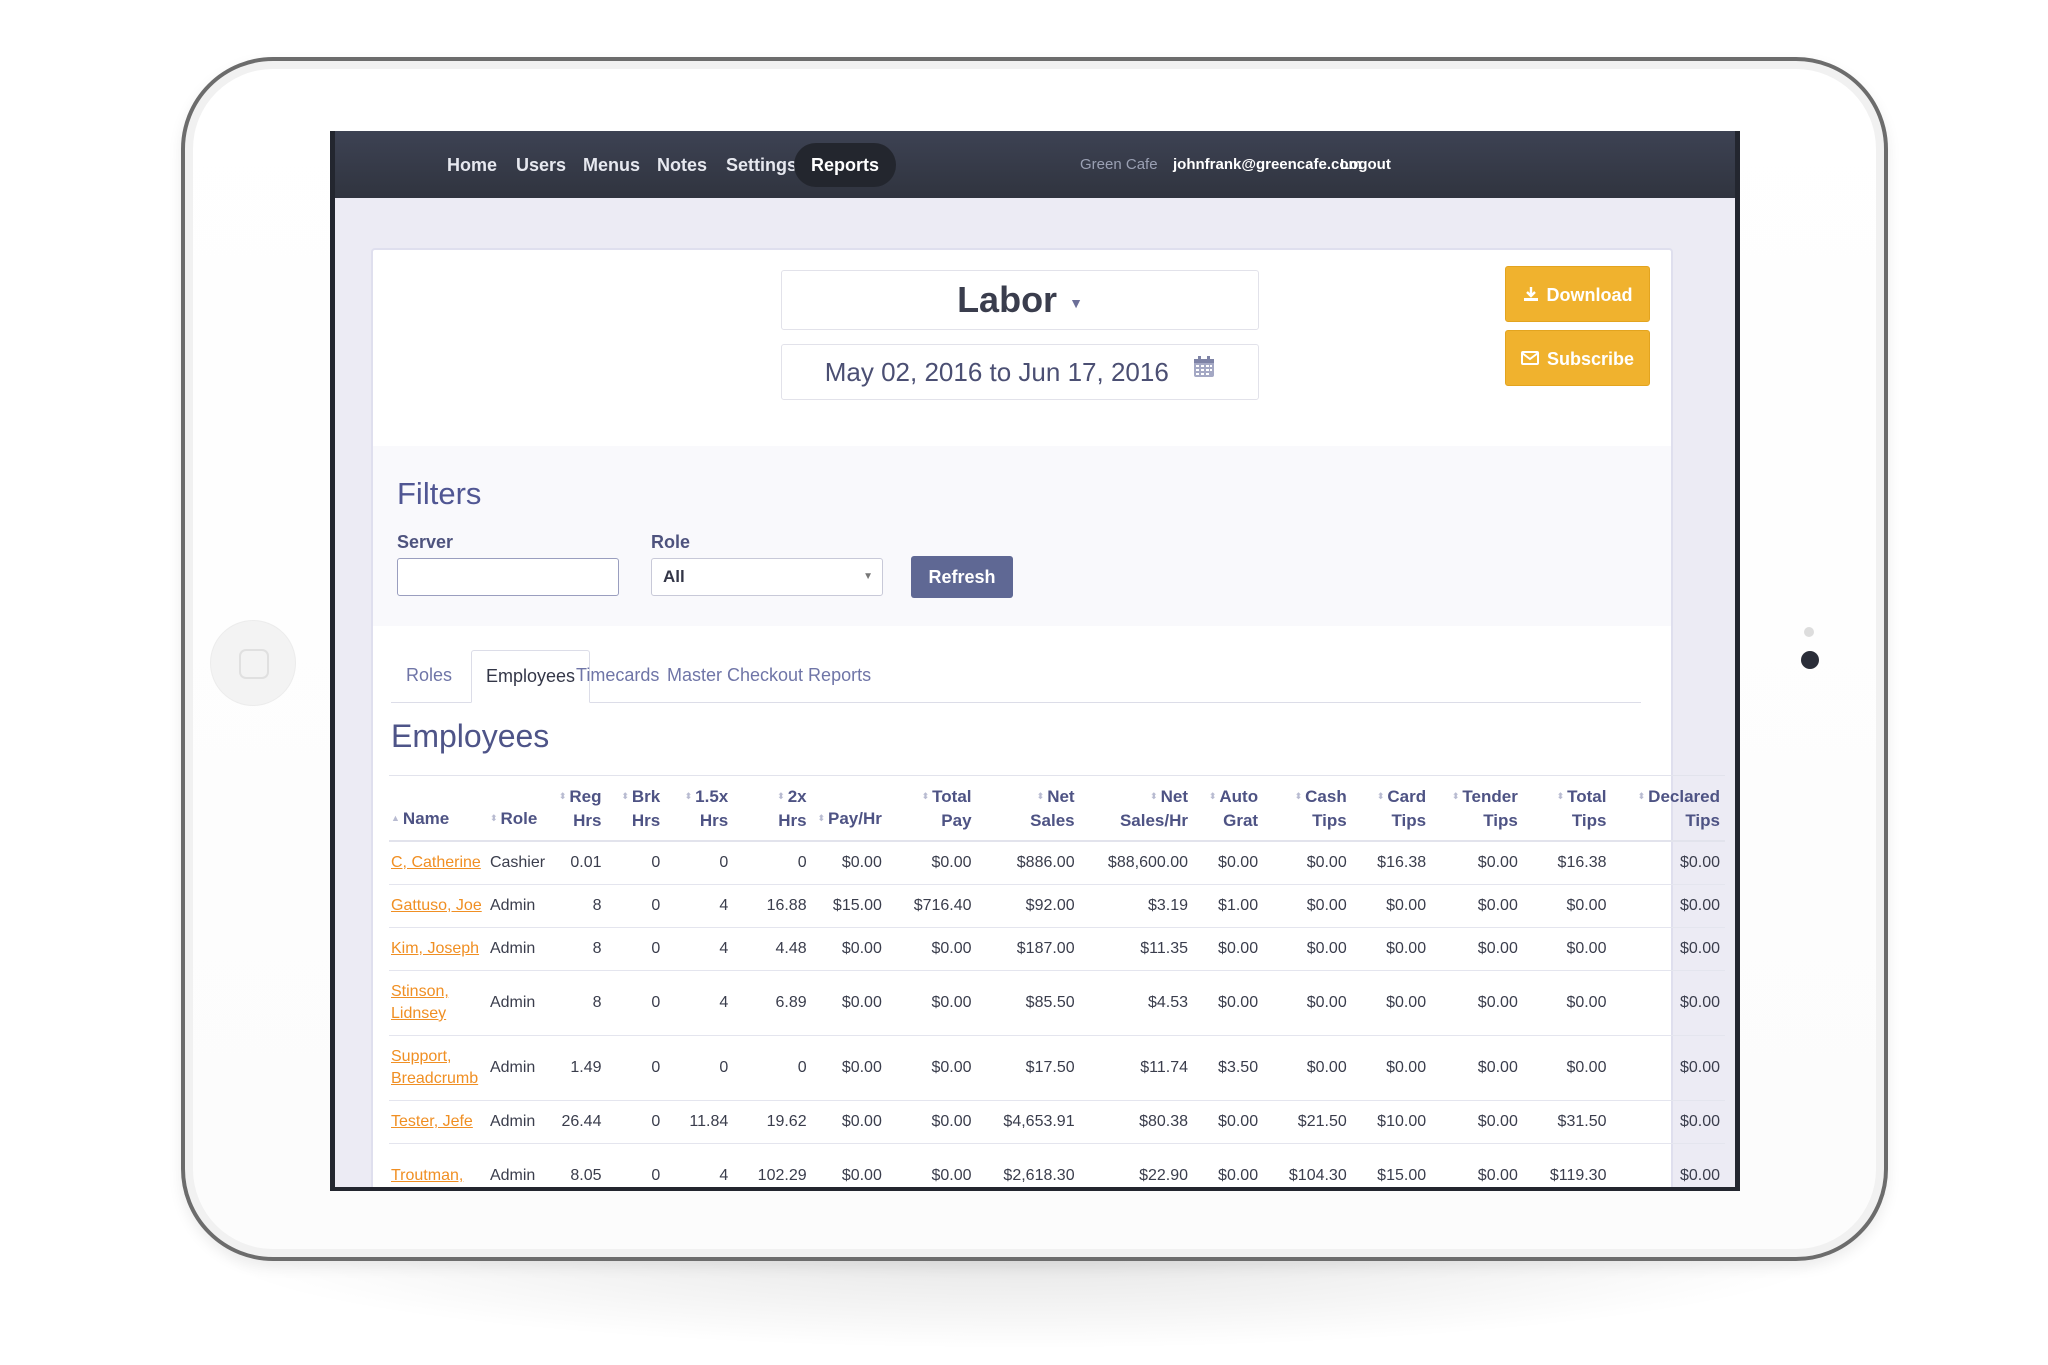  Describe the element at coordinates (438, 808) in the screenshot. I see `column-header: ▲ Name` at that location.